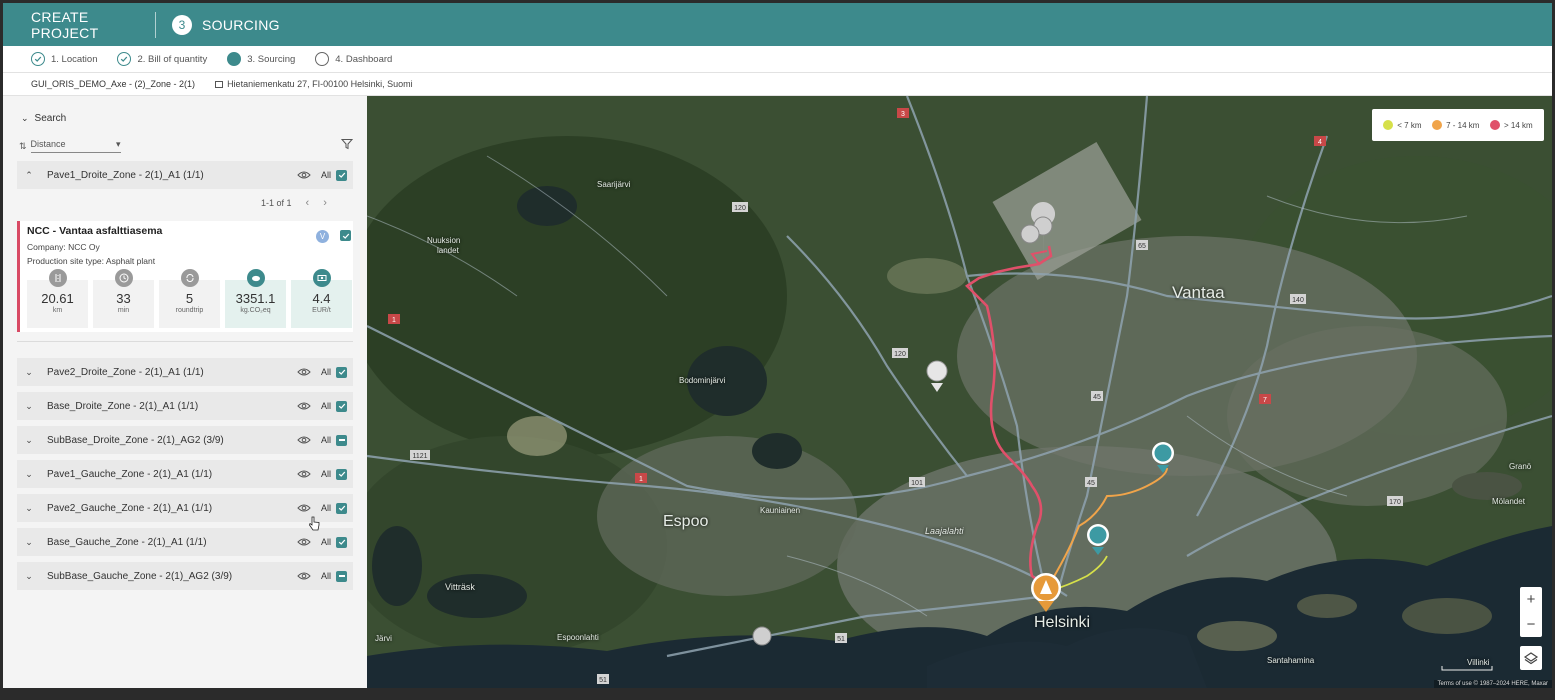 The height and width of the screenshot is (700, 1555). I want to click on metric-value: 5, so click(189, 298).